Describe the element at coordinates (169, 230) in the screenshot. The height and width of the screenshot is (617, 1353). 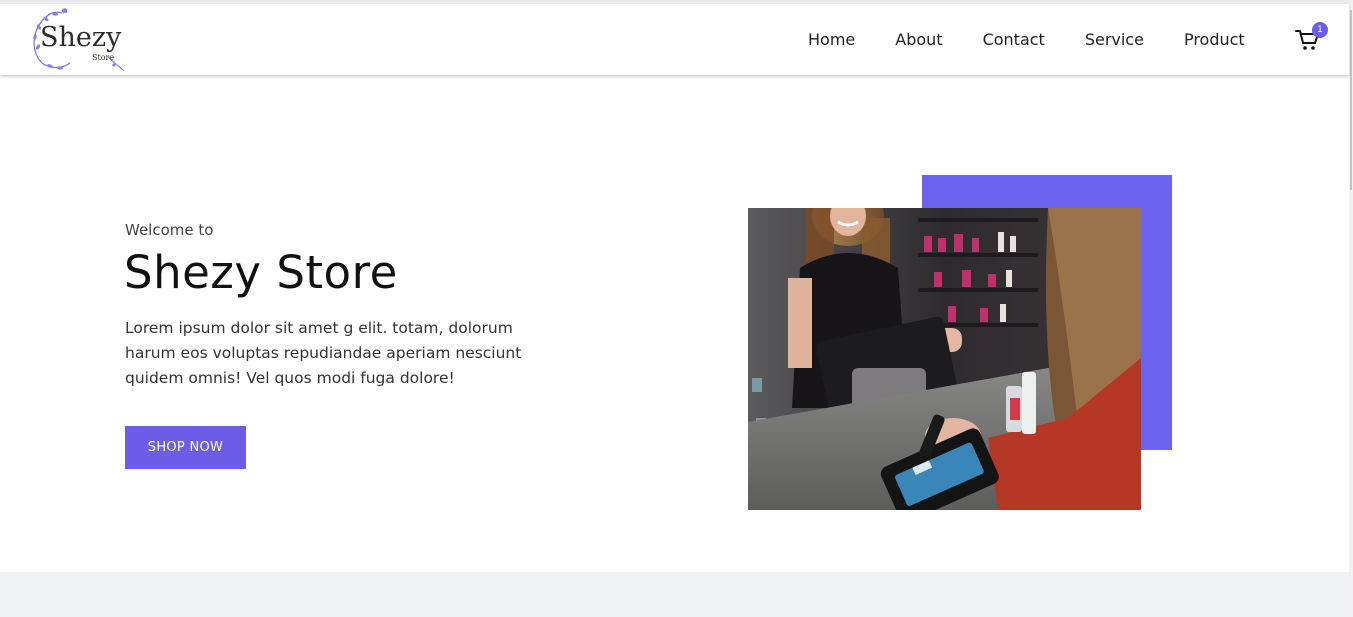
I see `hero-eyebrow: Welcome to` at that location.